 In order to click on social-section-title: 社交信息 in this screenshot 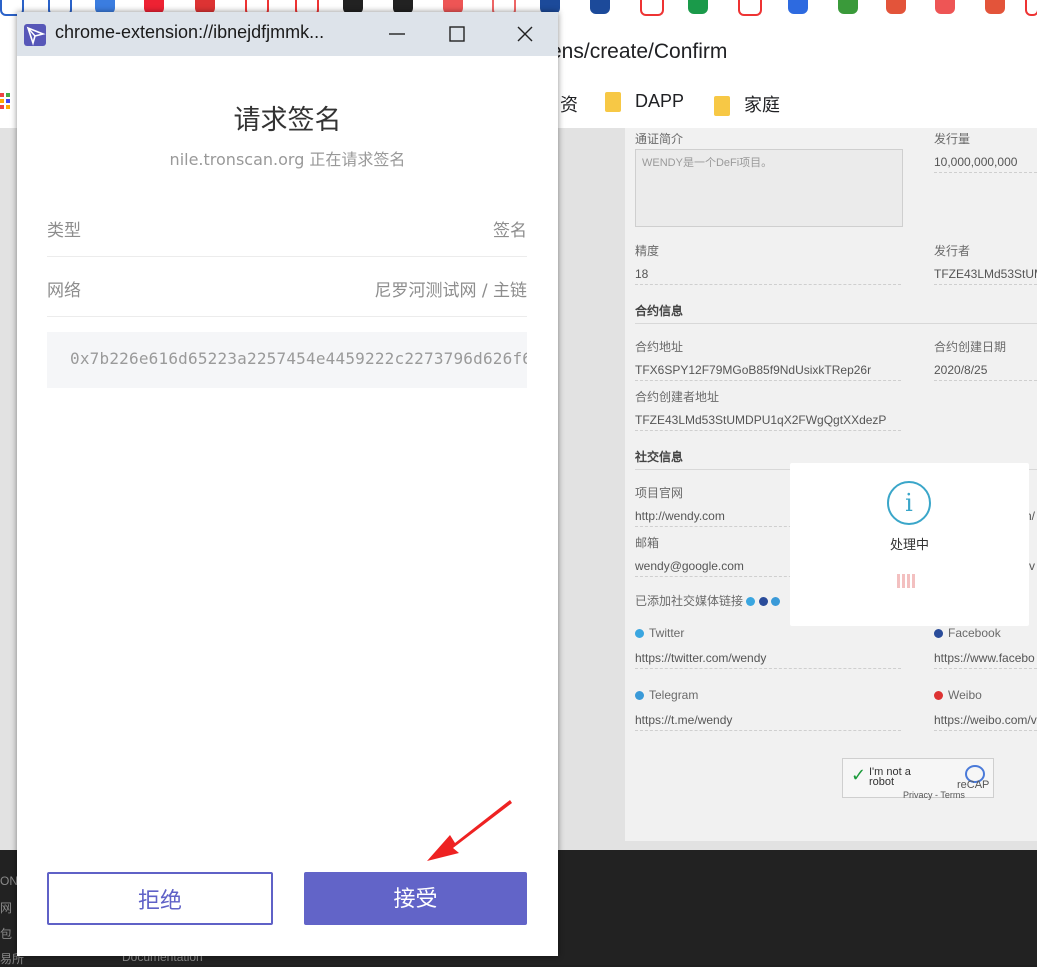, I will do `click(659, 457)`.